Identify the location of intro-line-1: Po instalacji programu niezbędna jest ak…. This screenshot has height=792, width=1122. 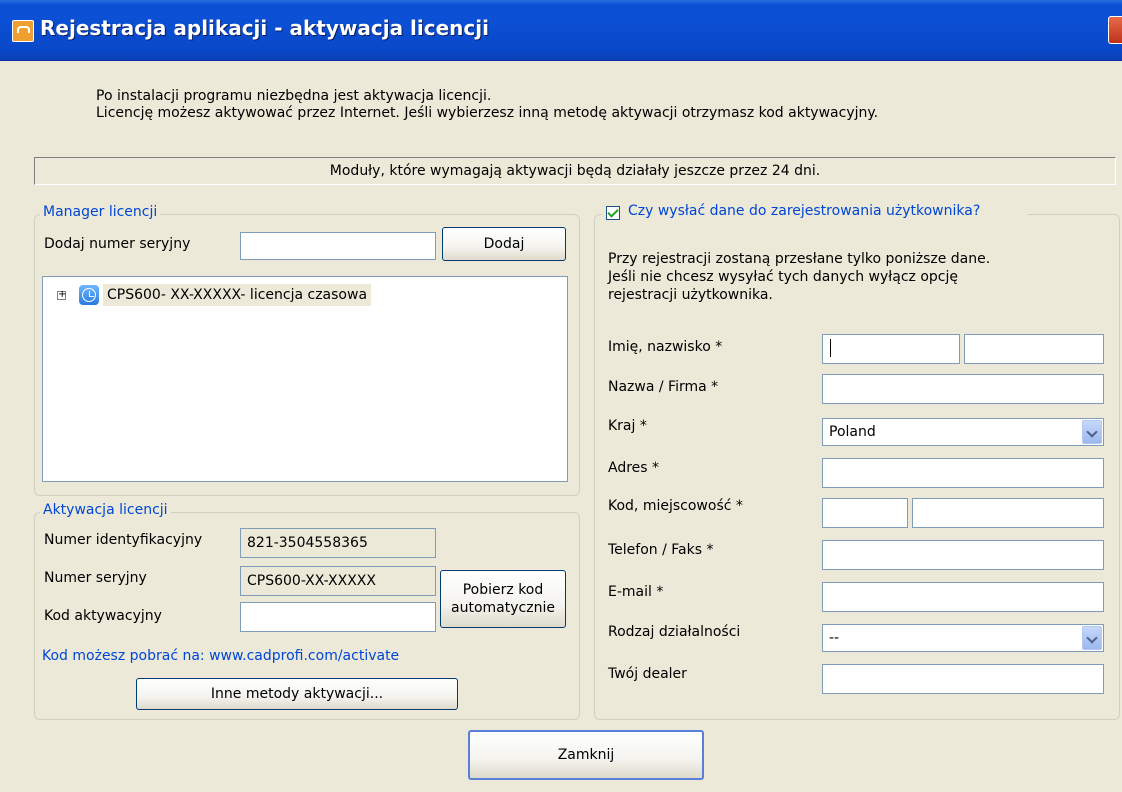
(294, 96).